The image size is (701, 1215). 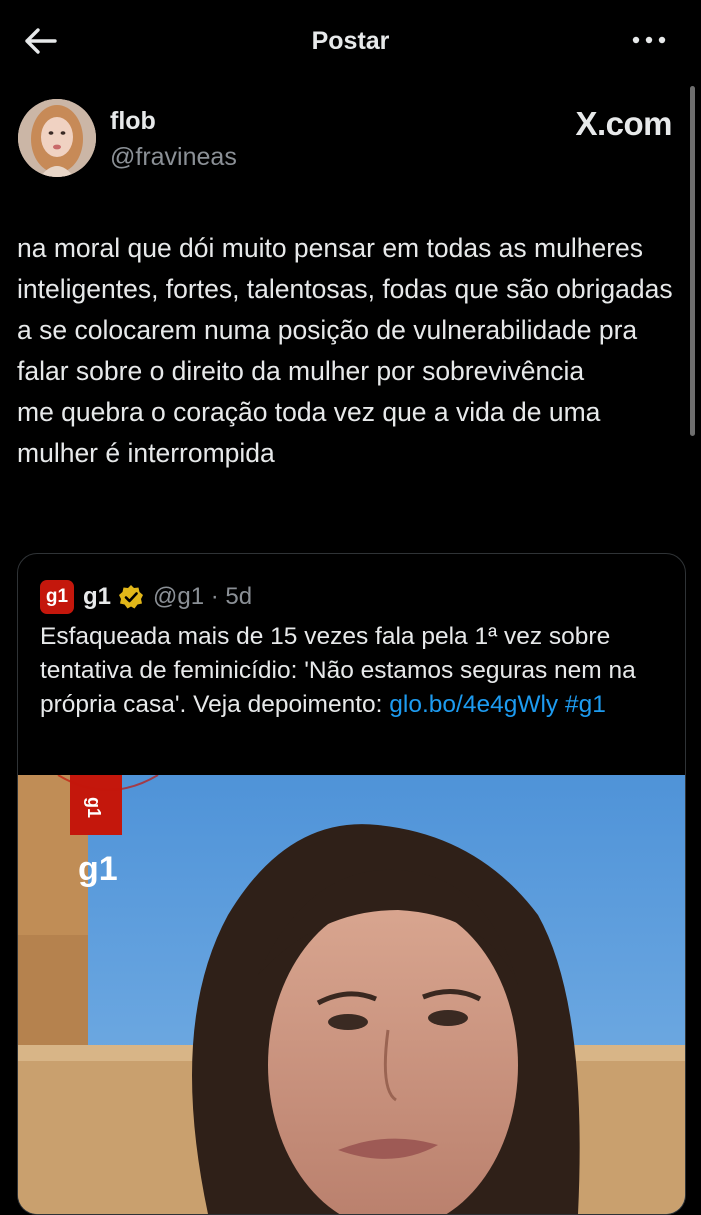 I want to click on more-dots-icon, so click(x=649, y=40).